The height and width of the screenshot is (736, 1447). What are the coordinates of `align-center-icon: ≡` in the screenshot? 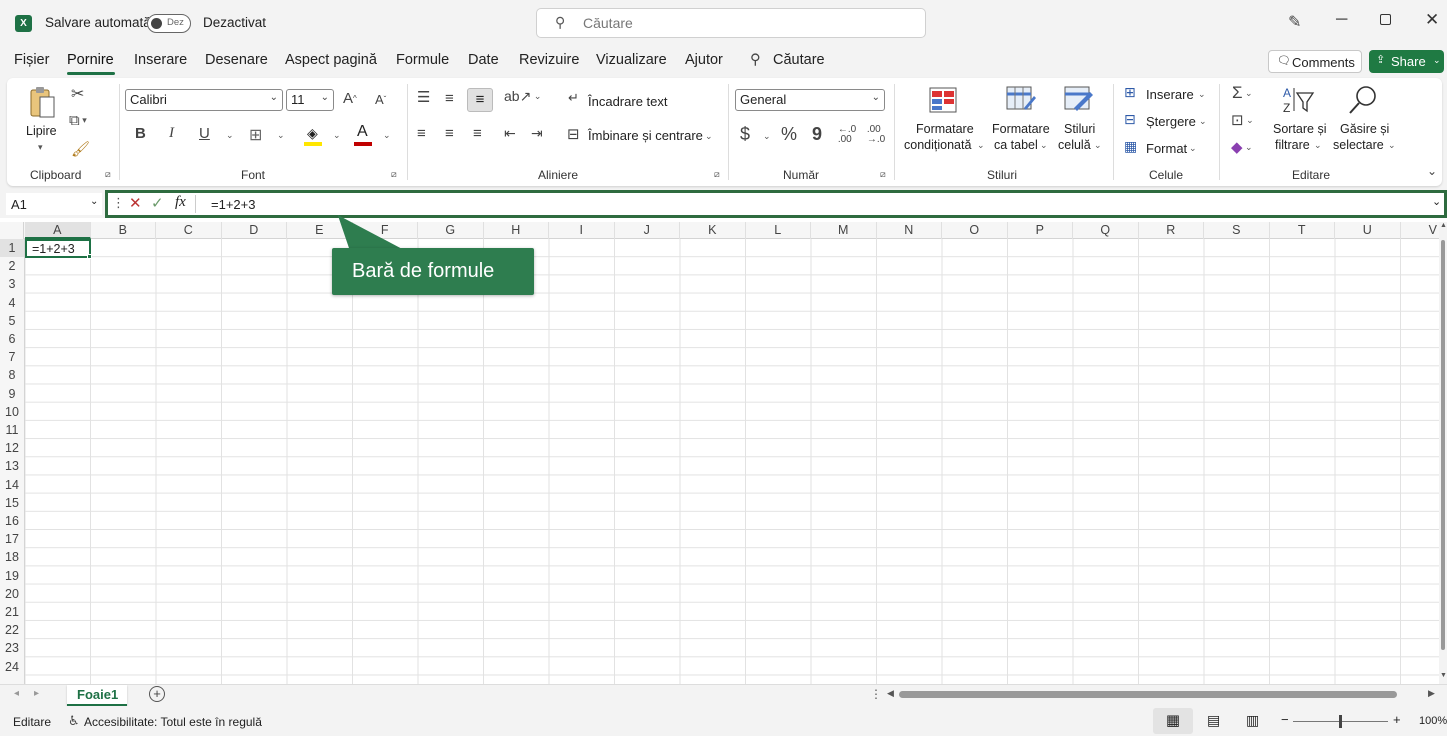 It's located at (449, 133).